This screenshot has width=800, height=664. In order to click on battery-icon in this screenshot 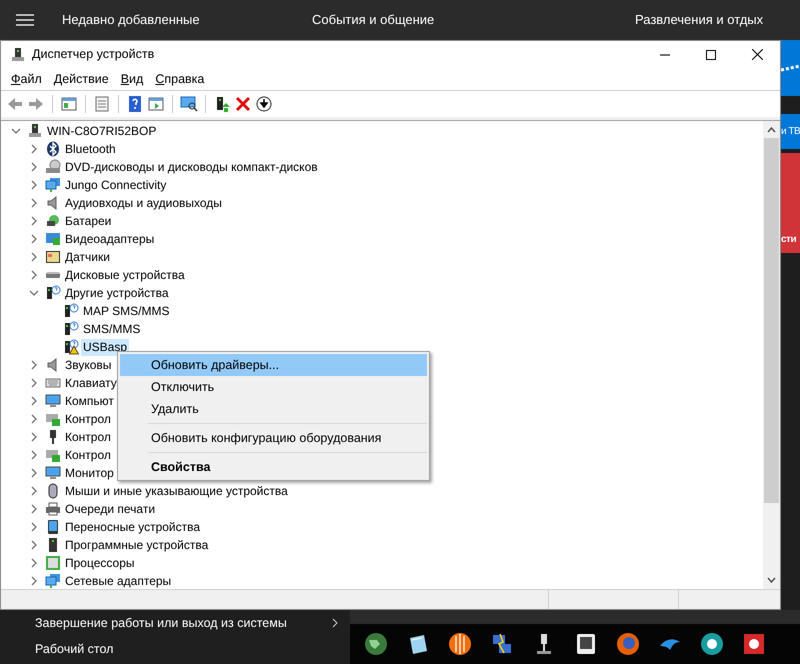, I will do `click(53, 221)`.